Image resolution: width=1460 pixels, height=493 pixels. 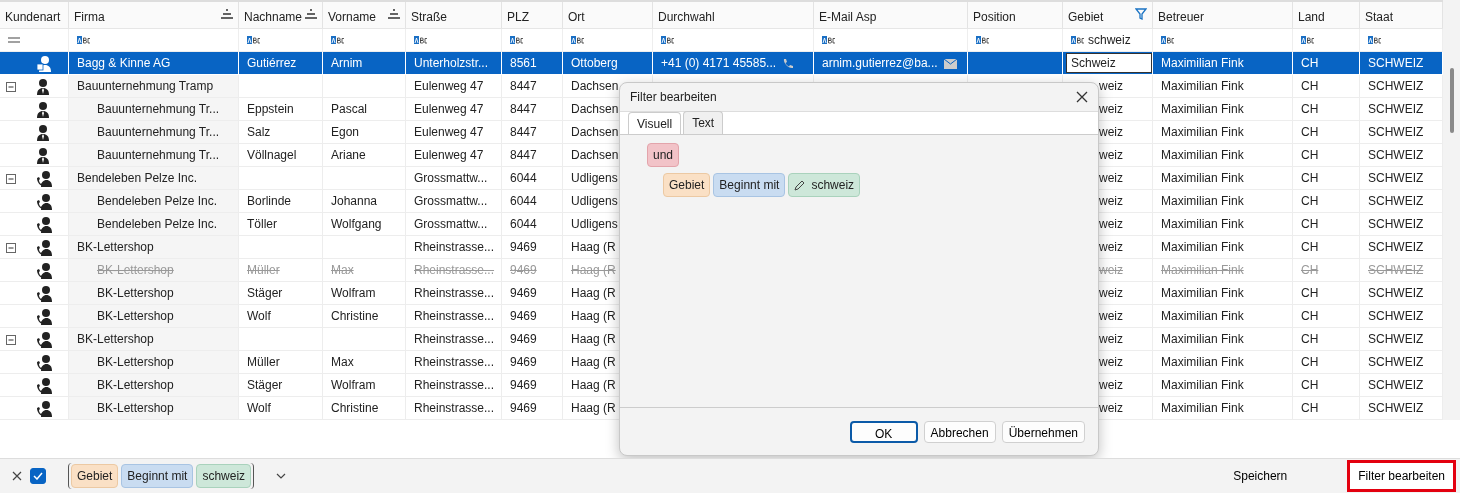 What do you see at coordinates (1451, 210) in the screenshot?
I see `scrollbar` at bounding box center [1451, 210].